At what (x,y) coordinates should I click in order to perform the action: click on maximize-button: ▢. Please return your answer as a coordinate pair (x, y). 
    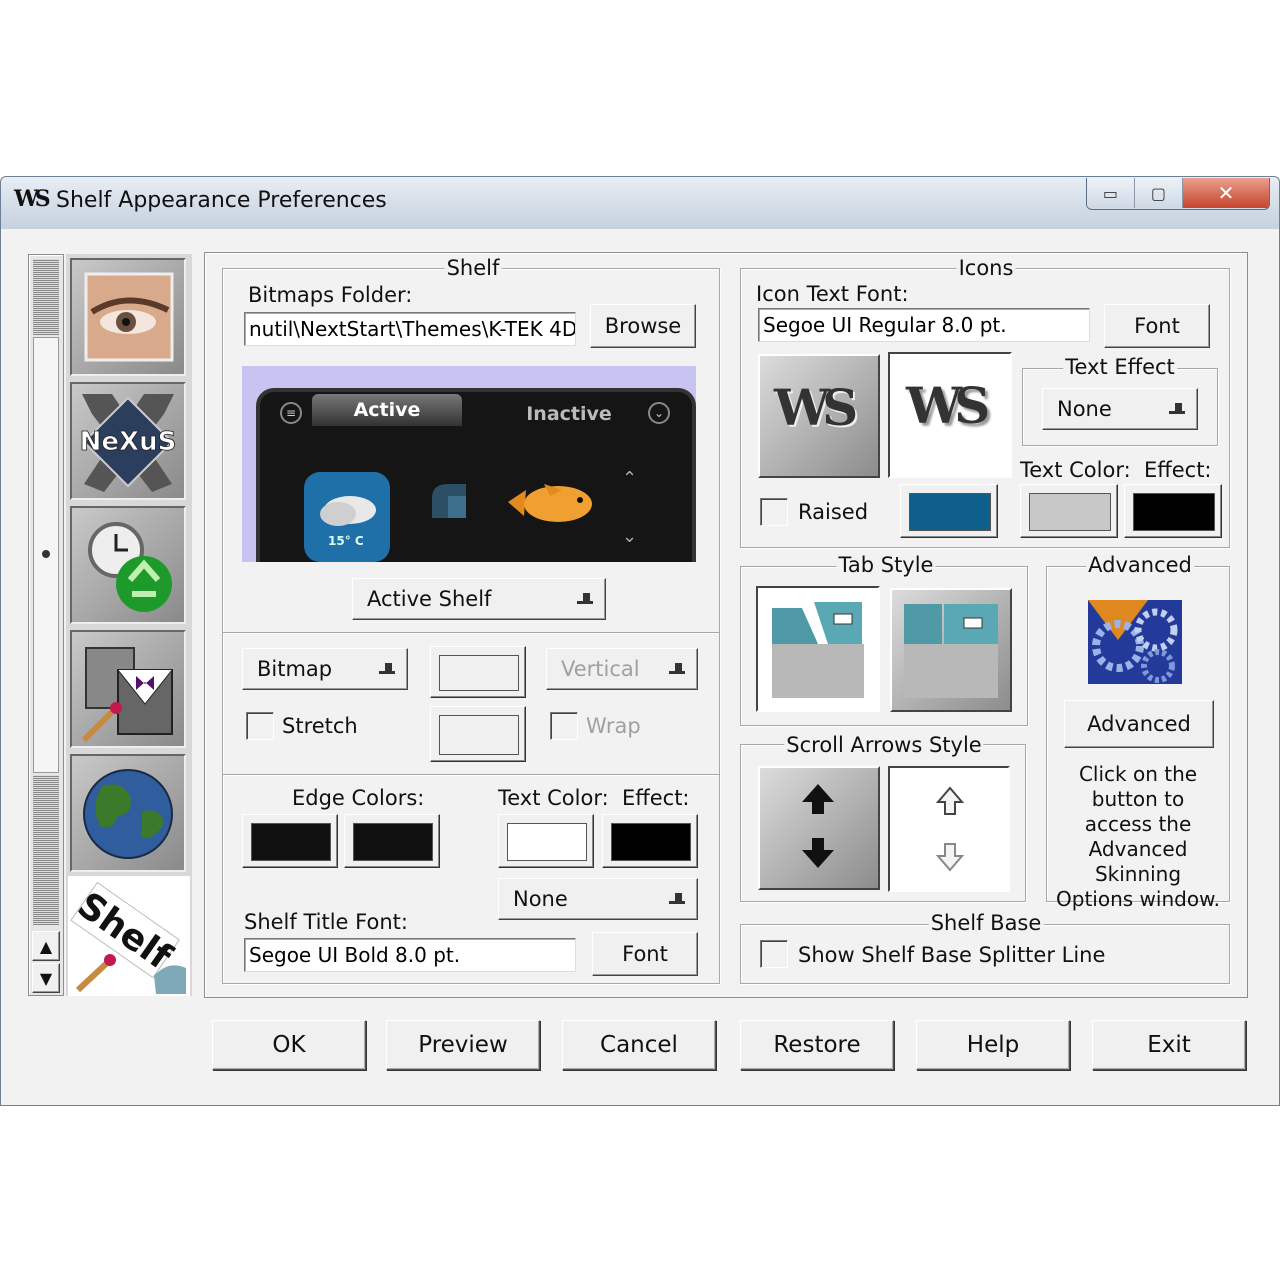
    Looking at the image, I should click on (1158, 193).